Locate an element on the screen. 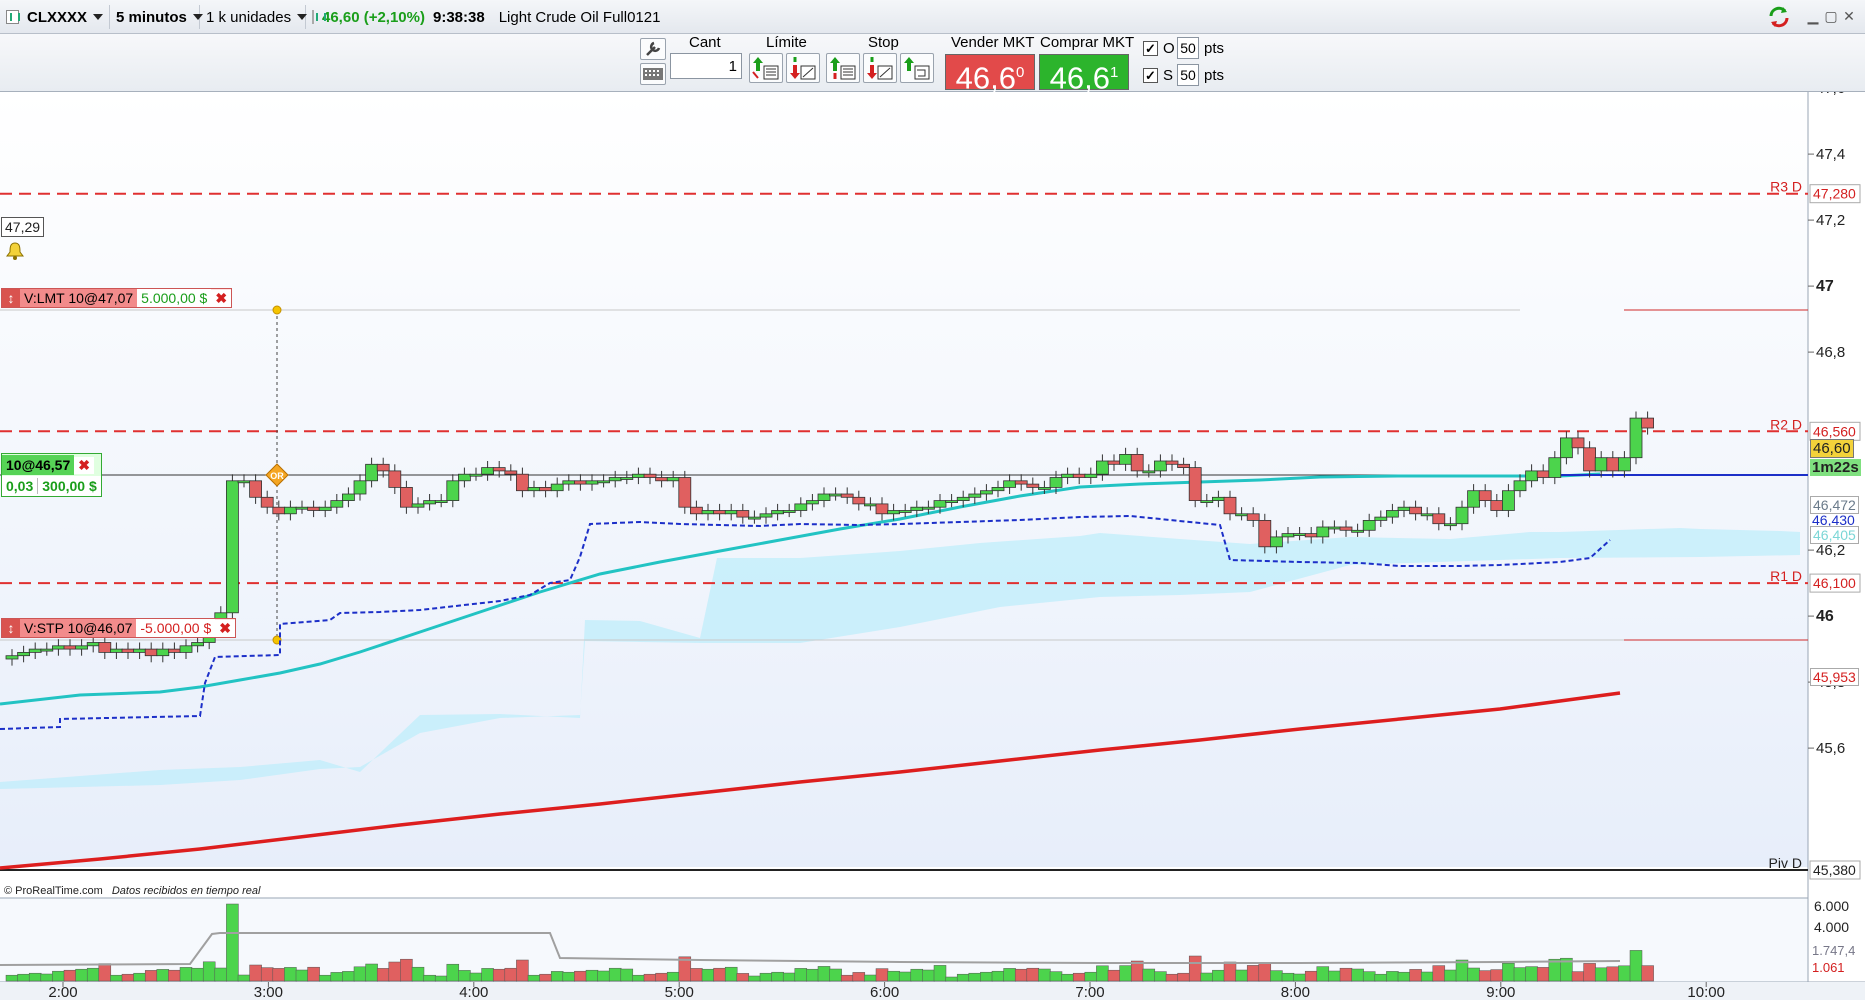 This screenshot has height=1000, width=1865. units-selector: 1 k unidades is located at coordinates (254, 17).